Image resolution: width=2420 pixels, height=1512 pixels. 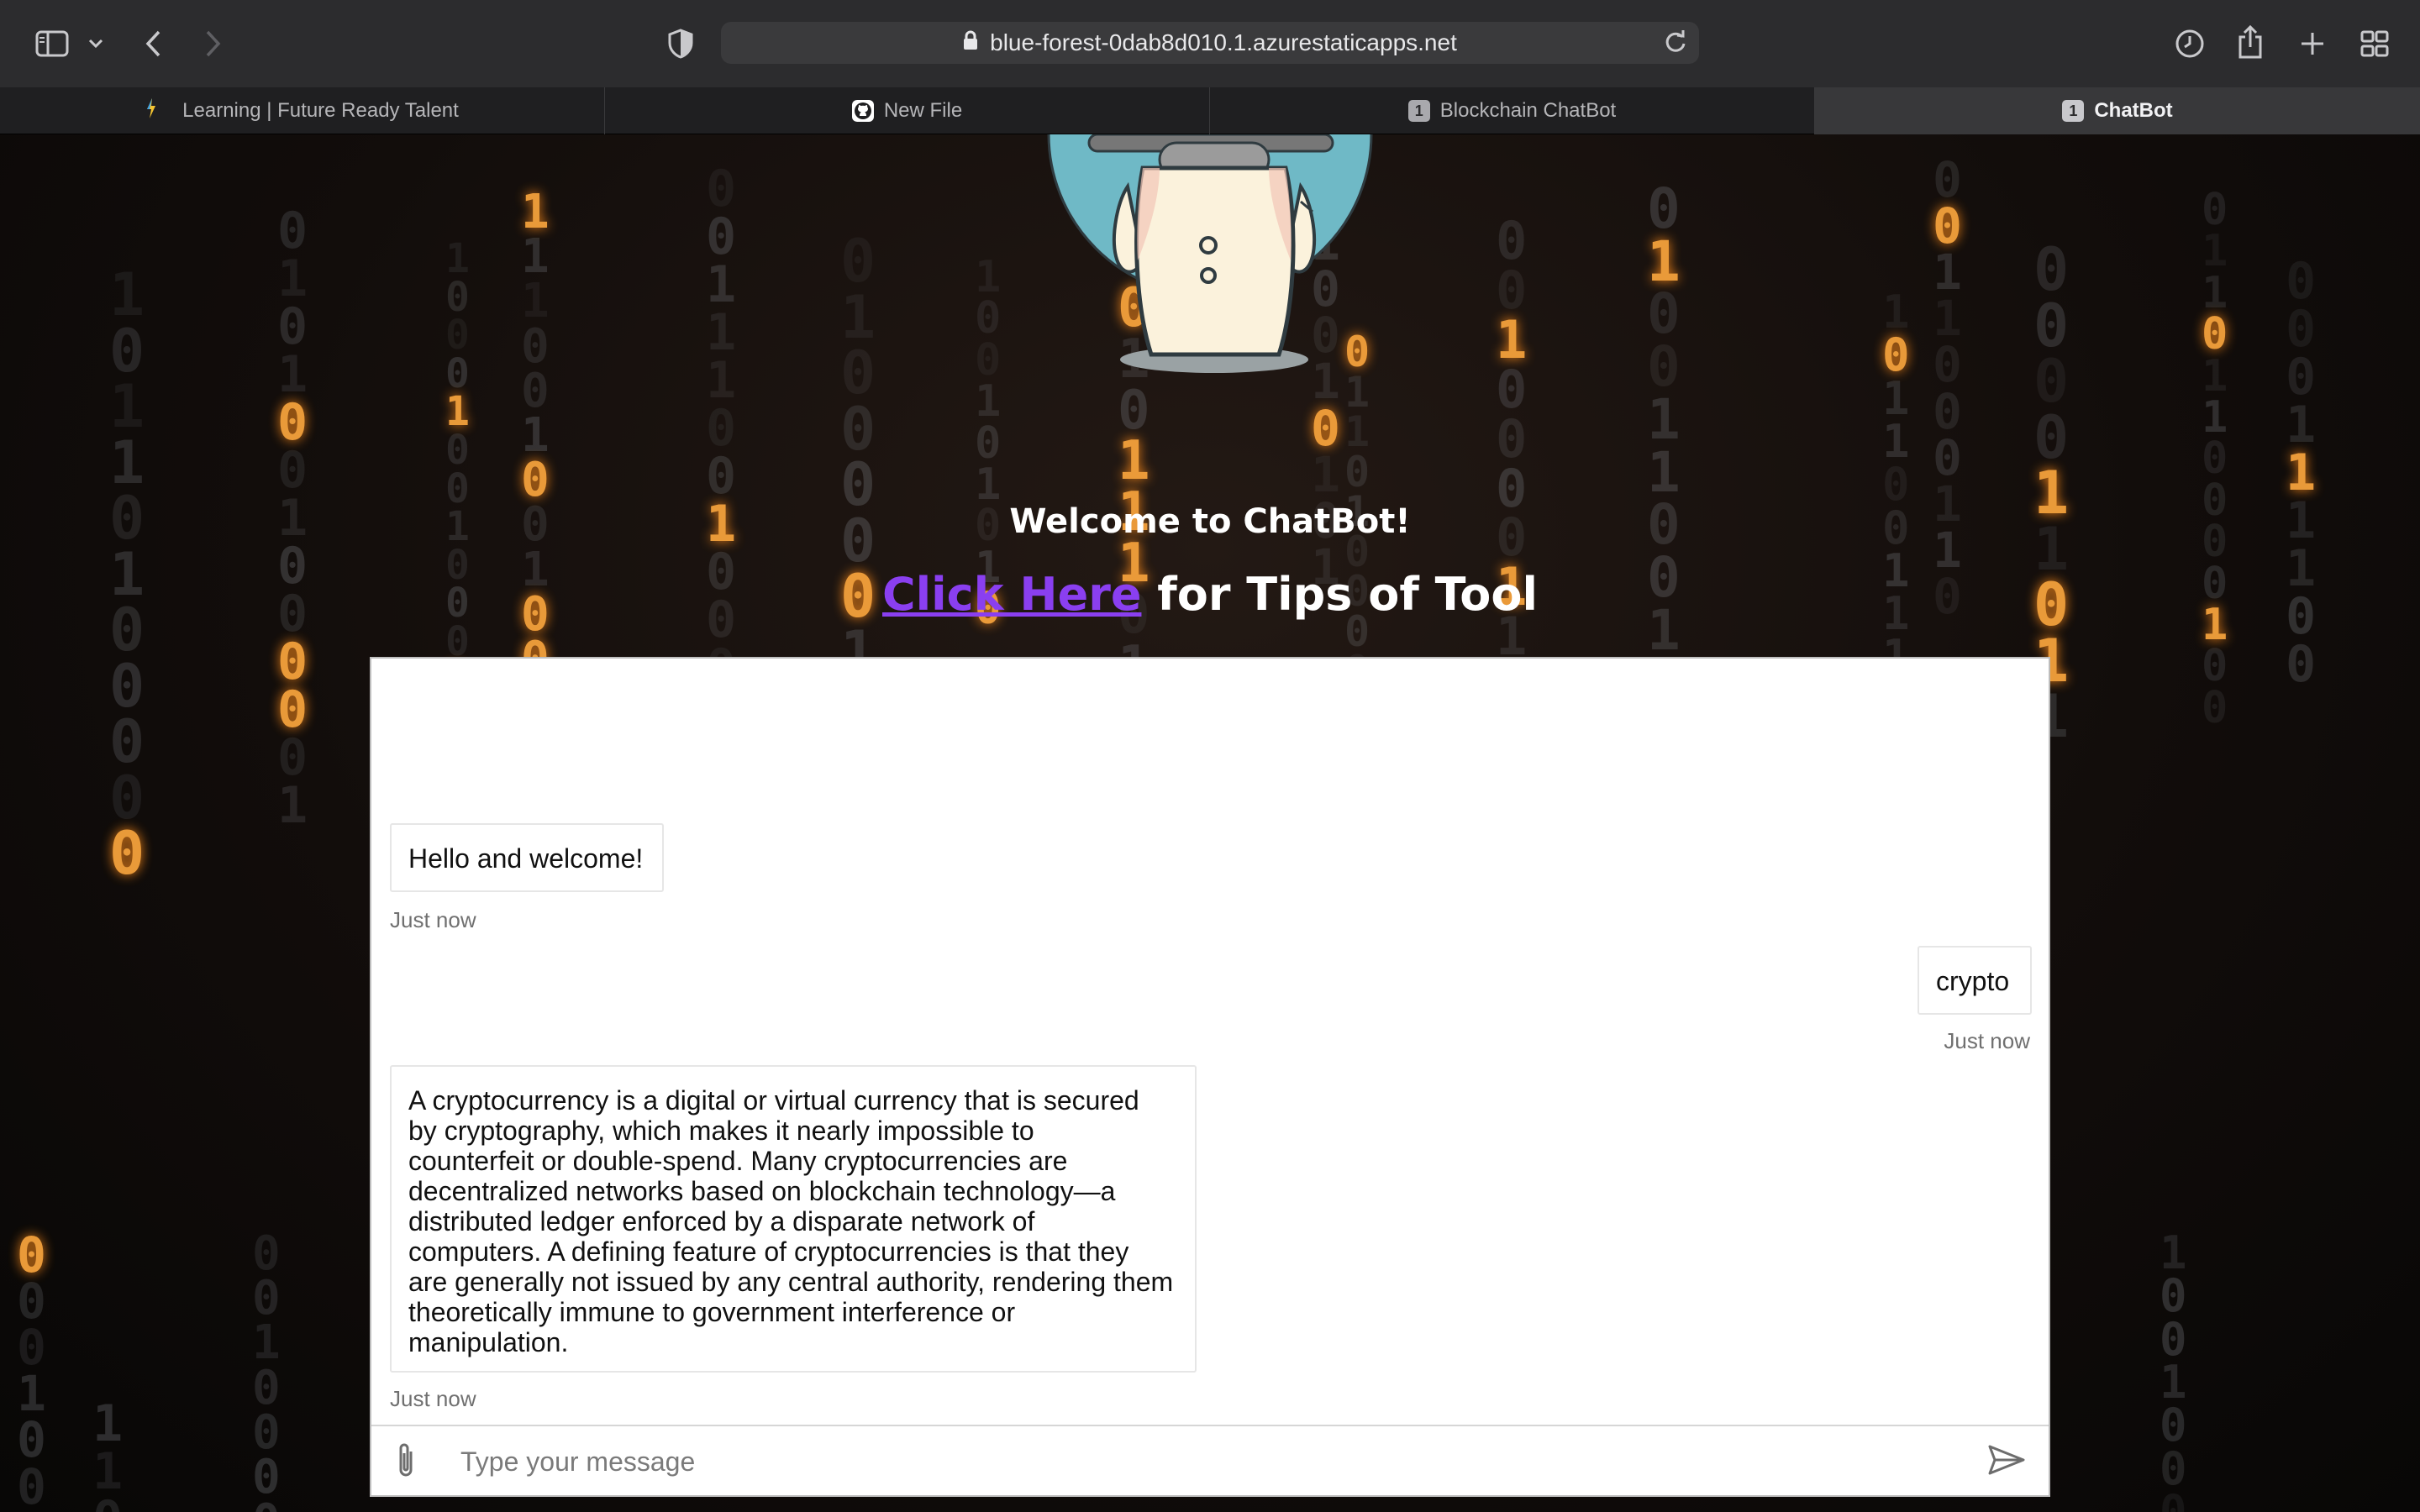 I want to click on back-icon, so click(x=153, y=43).